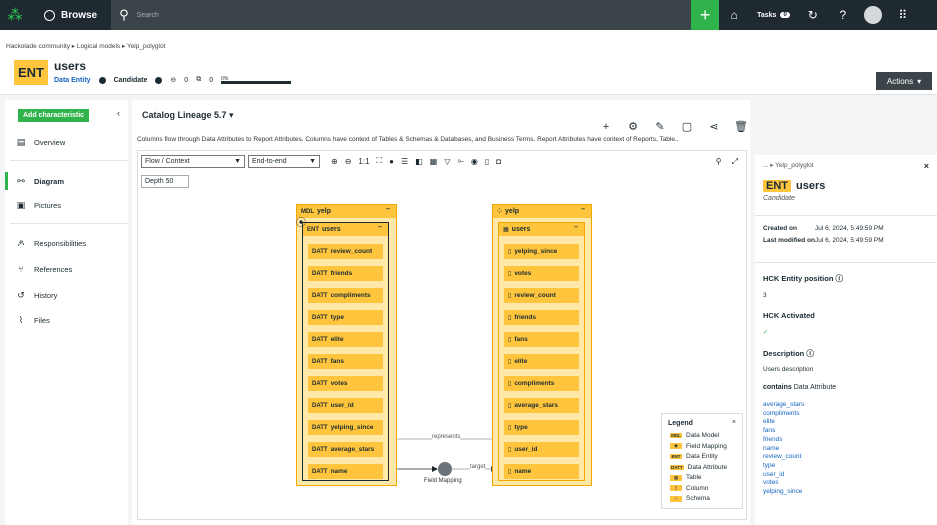 This screenshot has height=525, width=937. I want to click on breadcrumb-item: Yelp_polyglot, so click(146, 46).